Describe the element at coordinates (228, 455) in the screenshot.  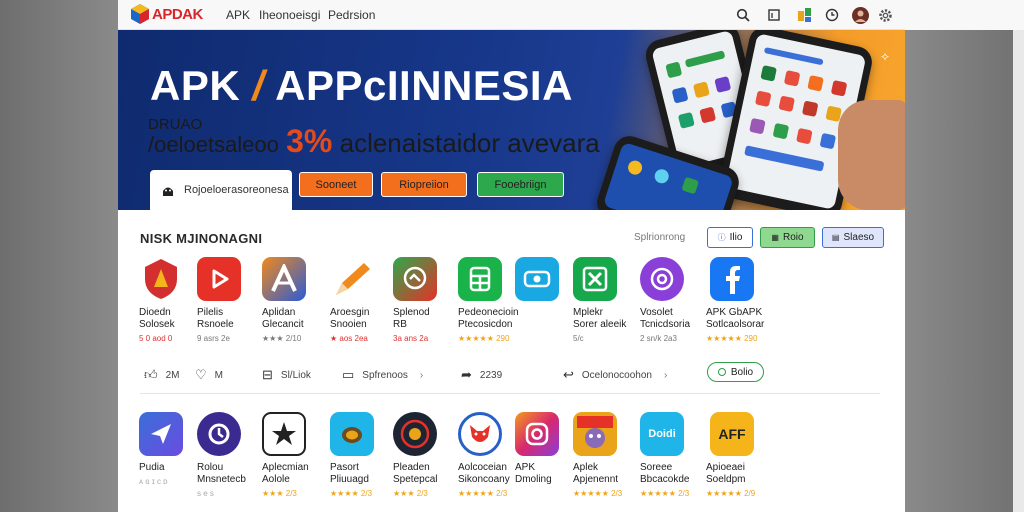
I see `app-card: Rolou Mnsnetecb s e s` at that location.